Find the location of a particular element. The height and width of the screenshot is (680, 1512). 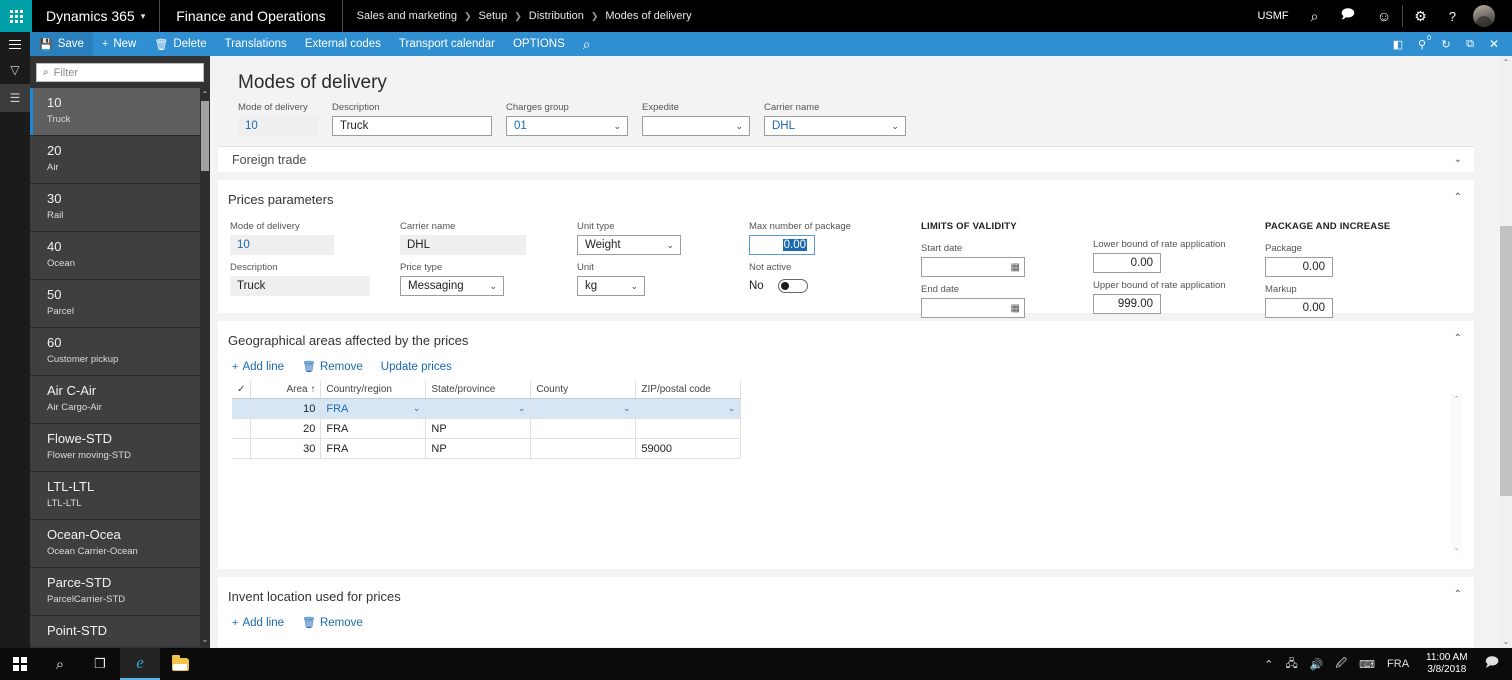

list-item: 20 Air is located at coordinates (120, 160).